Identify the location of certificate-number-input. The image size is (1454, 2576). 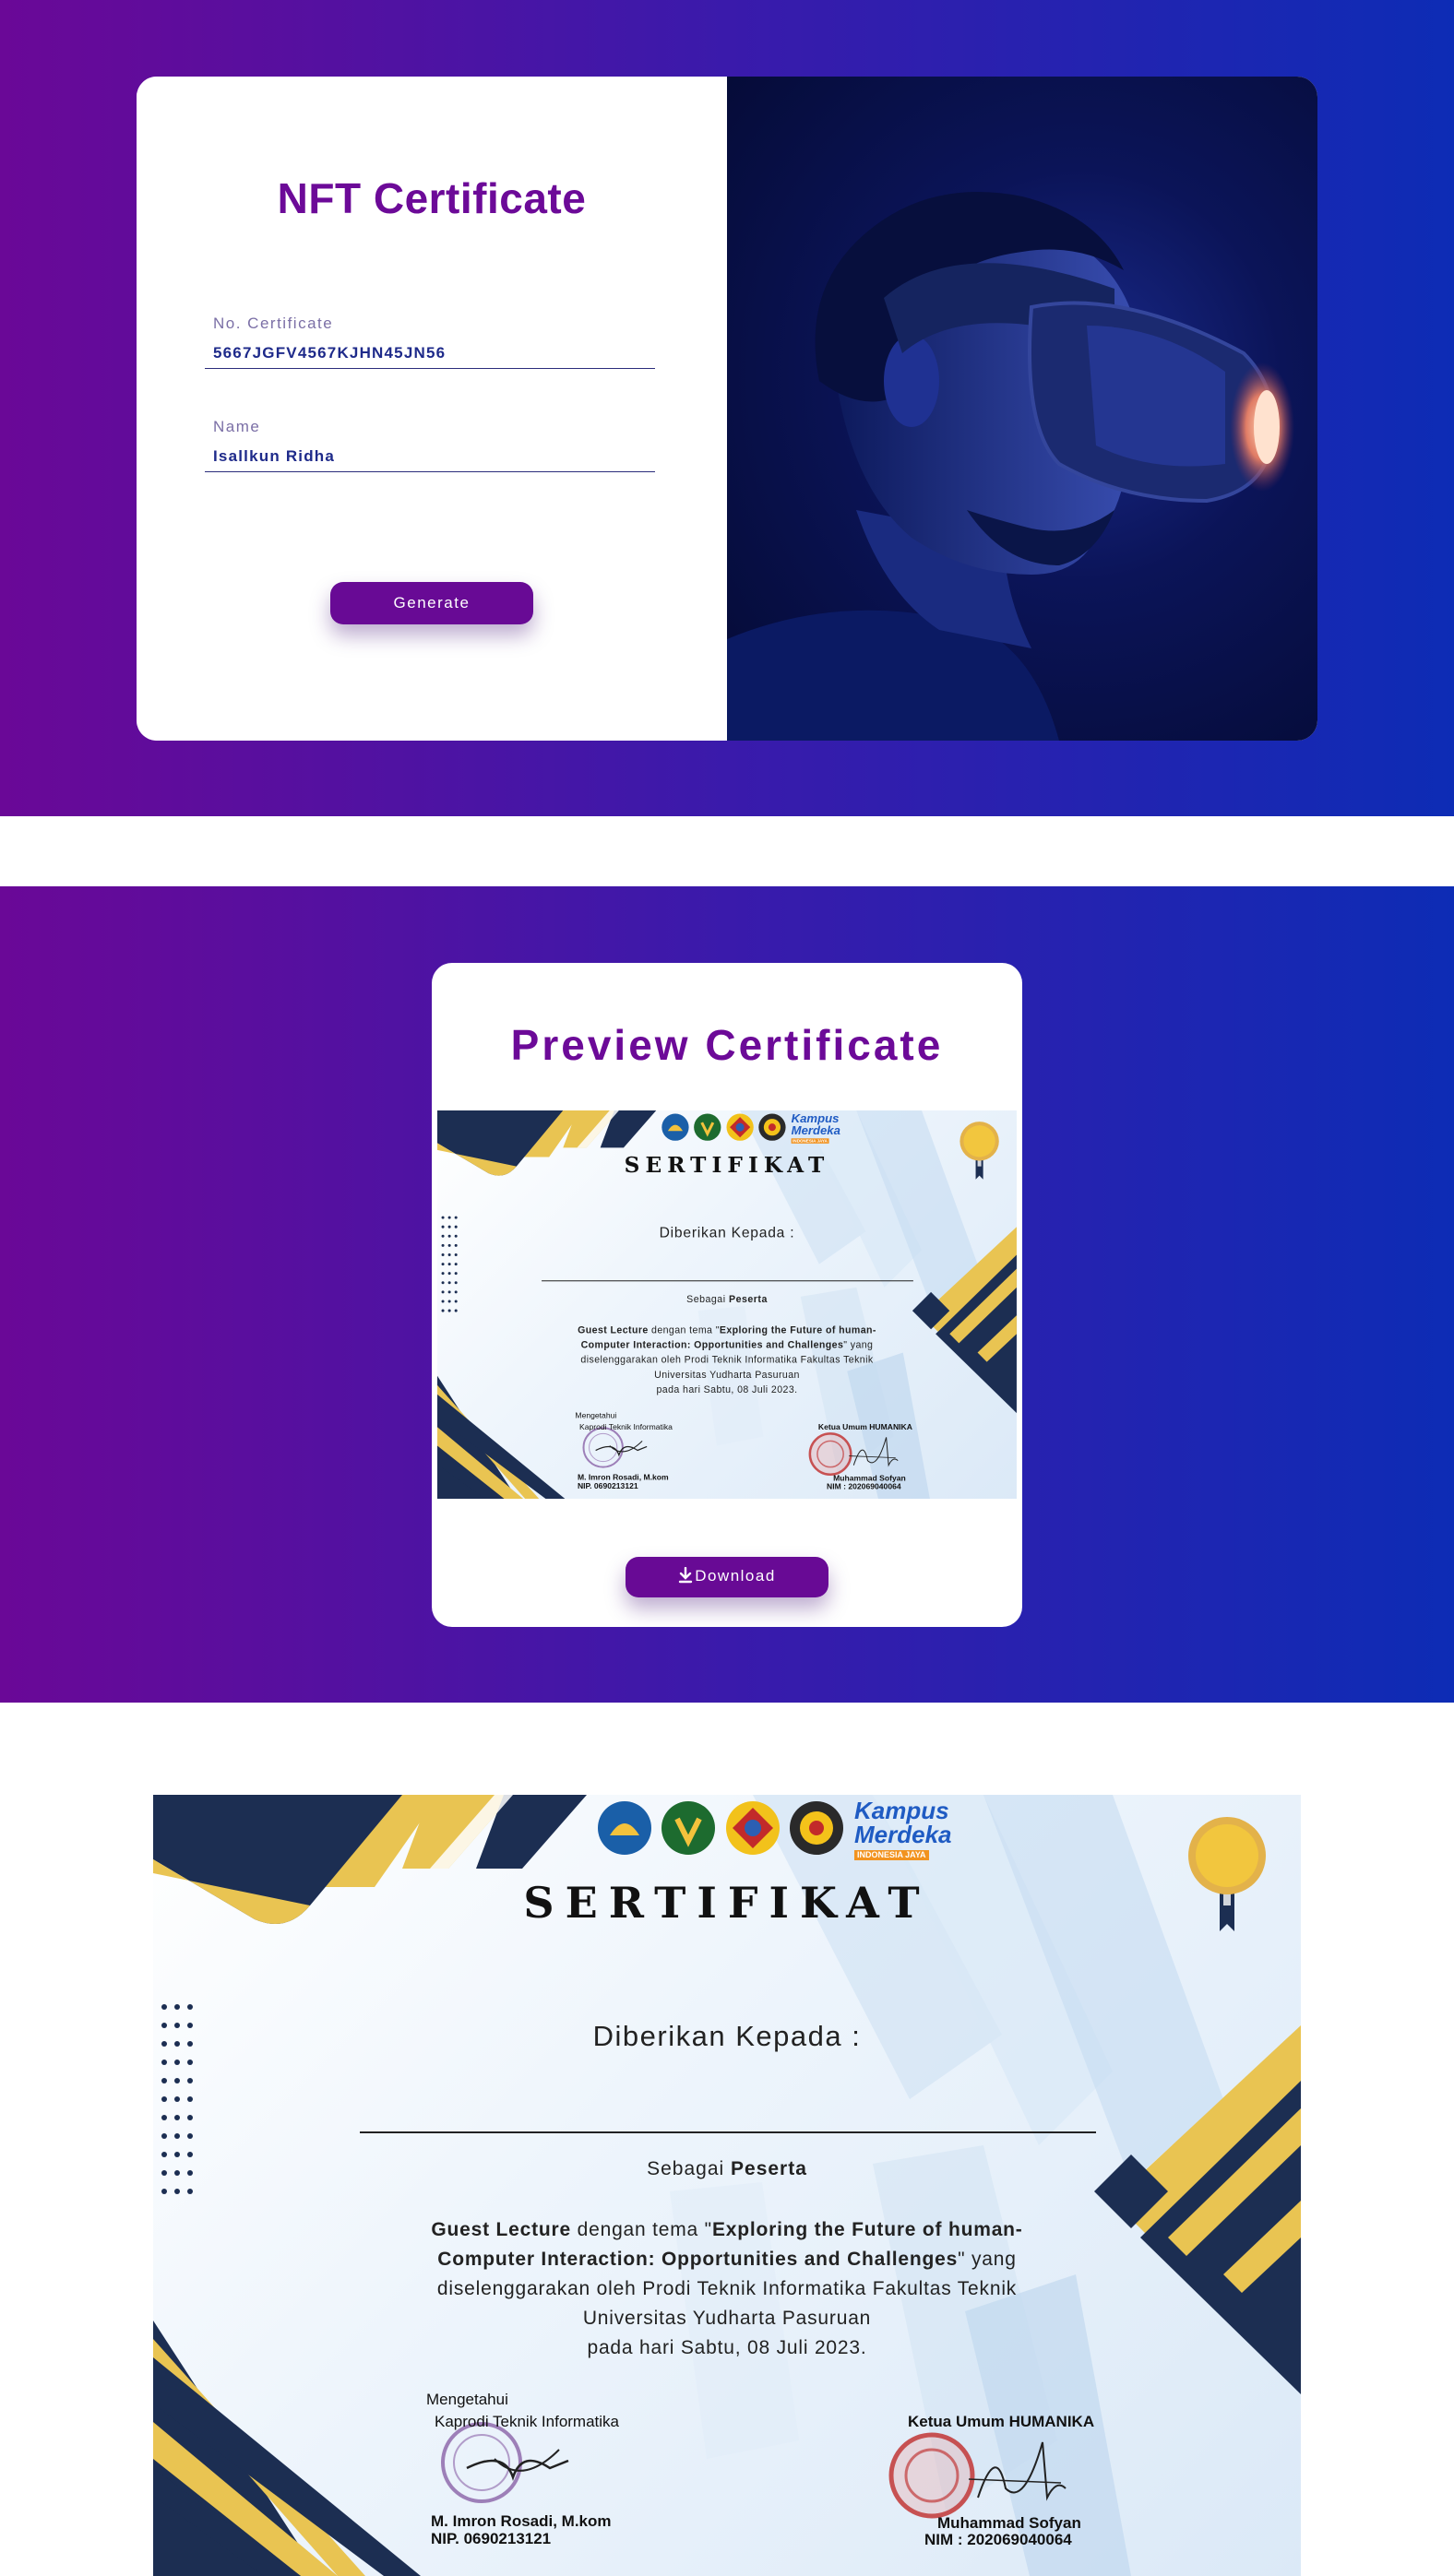
(430, 353).